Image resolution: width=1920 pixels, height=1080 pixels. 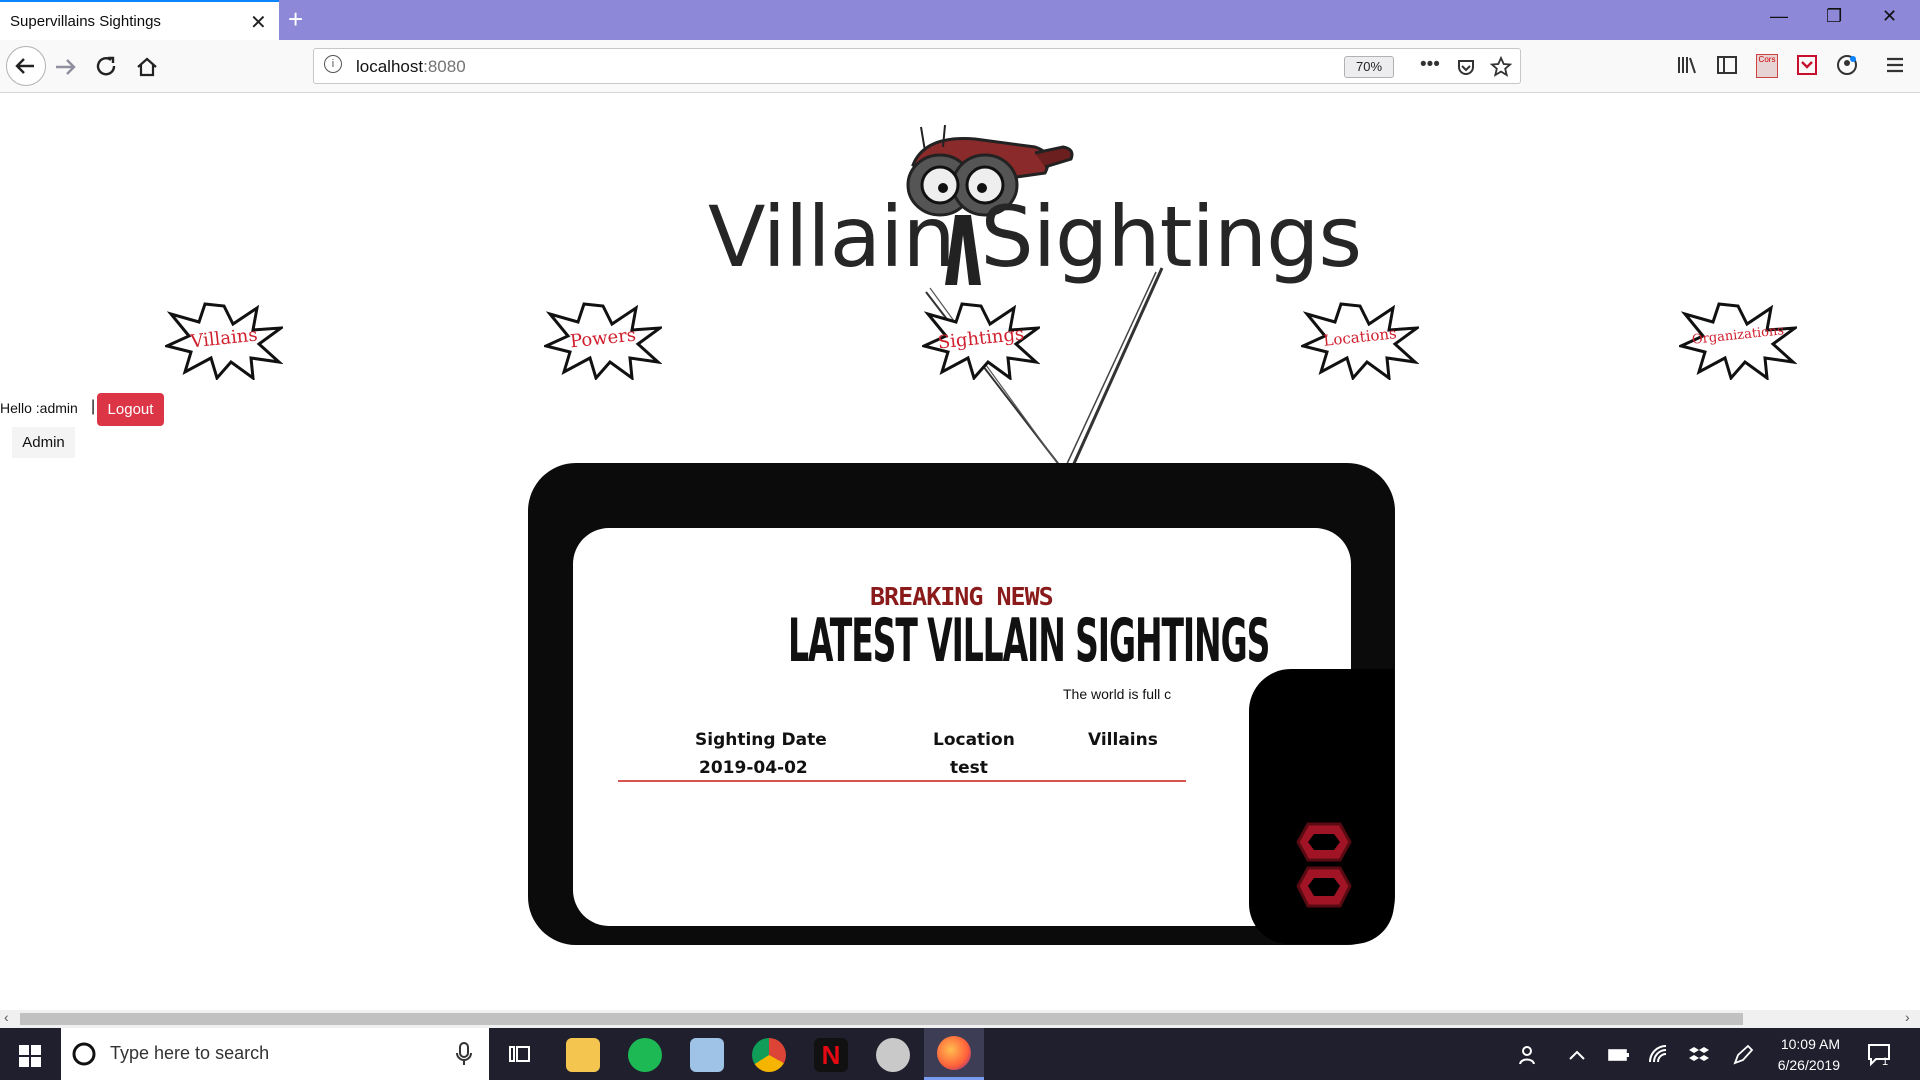 What do you see at coordinates (107, 67) in the screenshot?
I see `reload-button` at bounding box center [107, 67].